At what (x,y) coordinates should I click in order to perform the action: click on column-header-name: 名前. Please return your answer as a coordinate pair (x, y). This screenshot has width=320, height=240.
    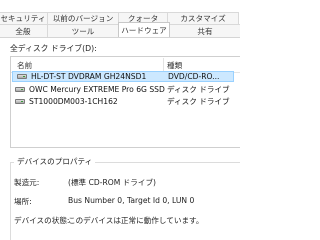
    Looking at the image, I should click on (24, 65).